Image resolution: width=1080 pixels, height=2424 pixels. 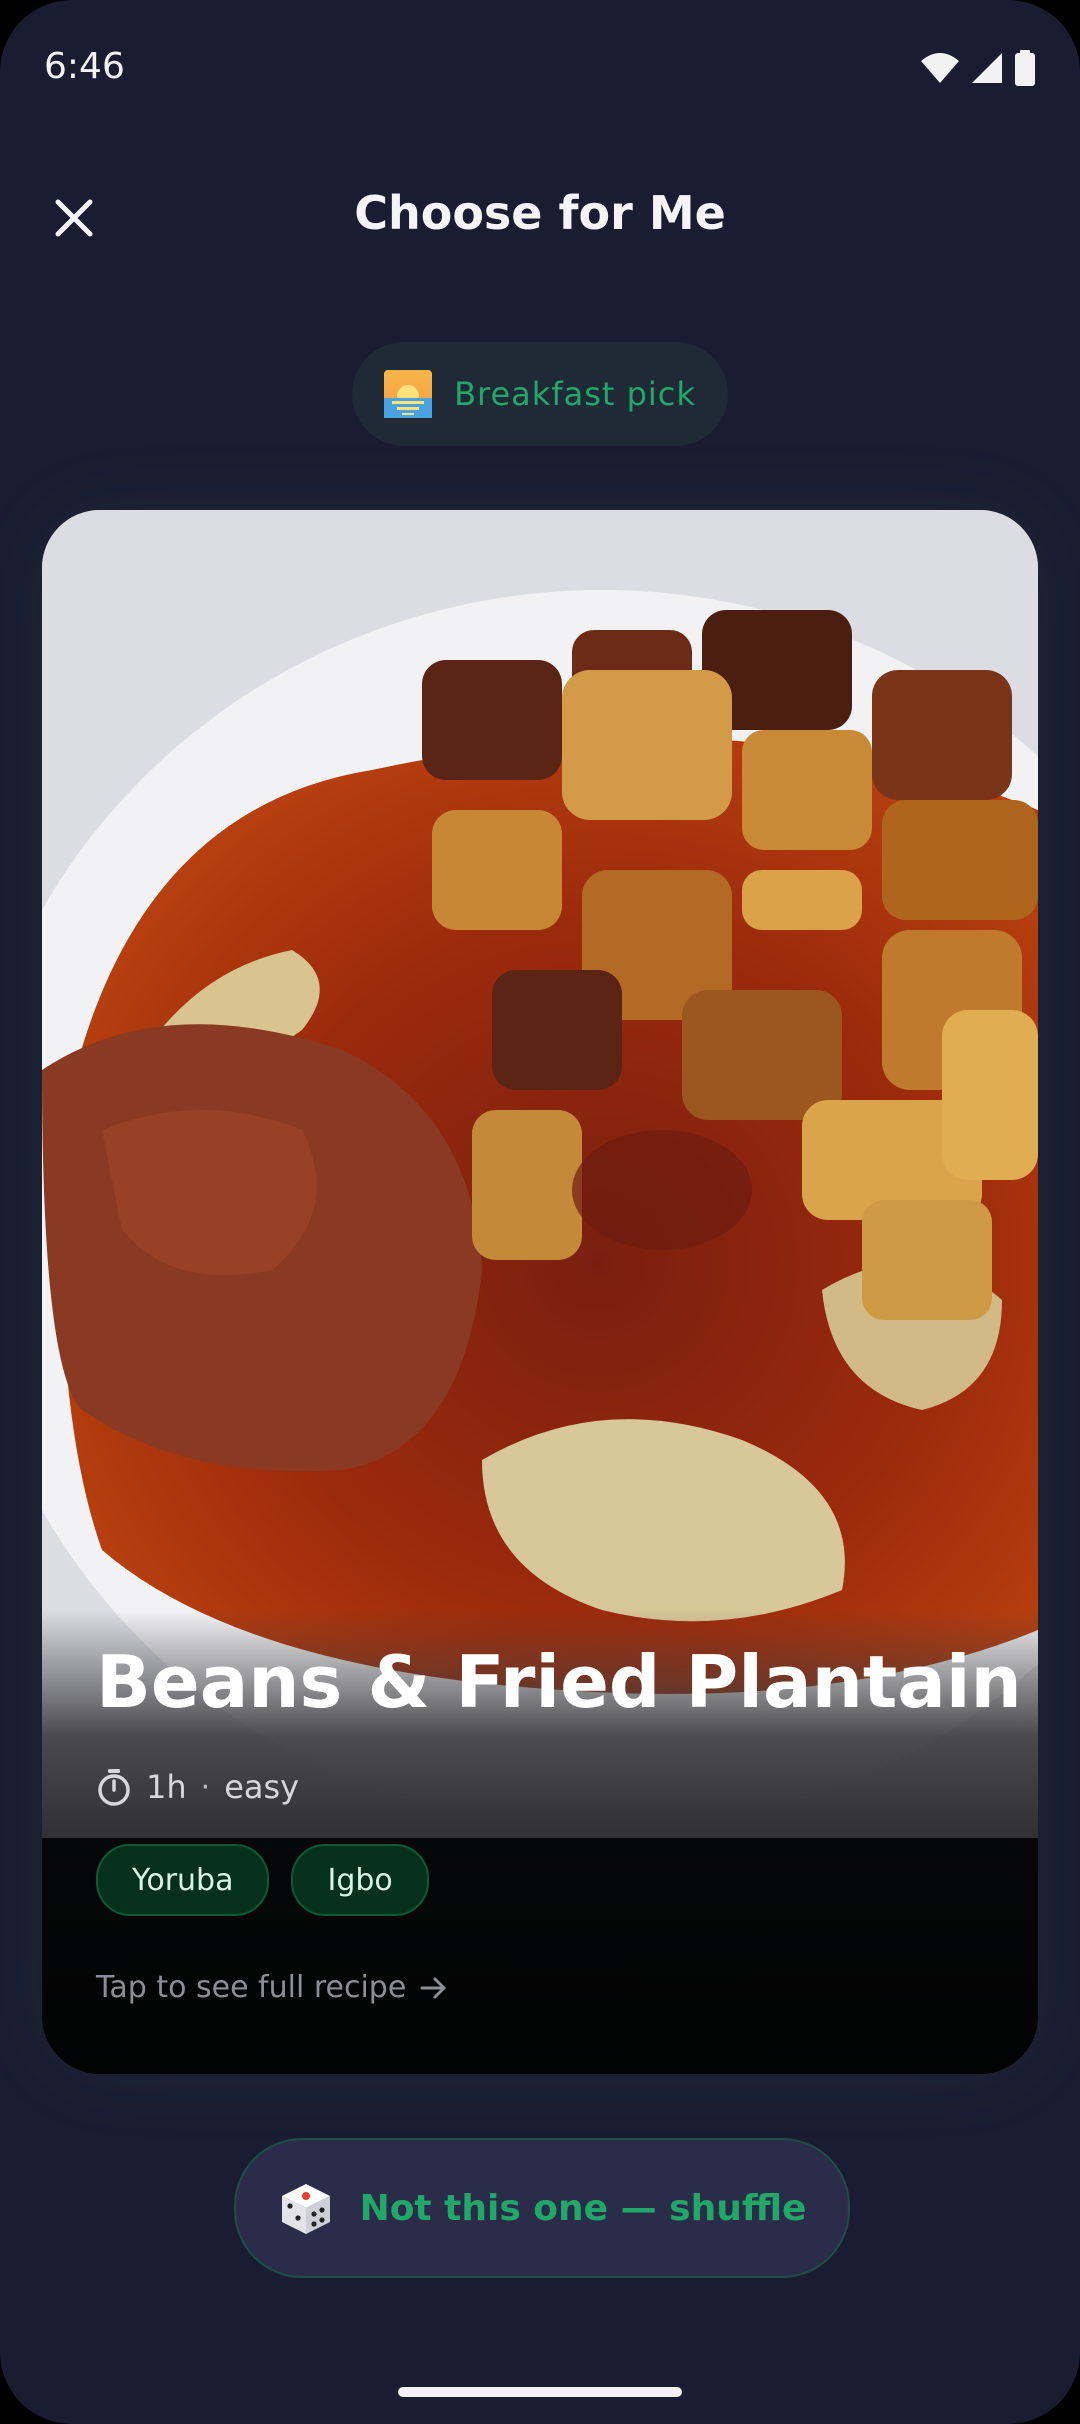 I want to click on full-recipe-label: Tap to see full recipe, so click(x=251, y=1987).